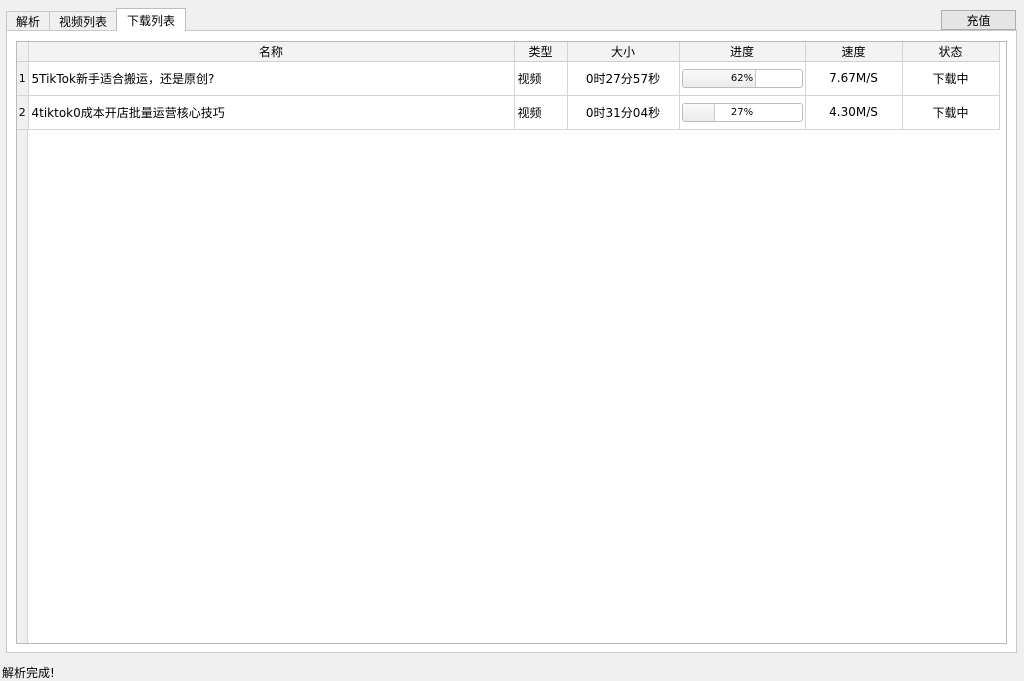  I want to click on video-size: 0时27分57秒, so click(623, 78).